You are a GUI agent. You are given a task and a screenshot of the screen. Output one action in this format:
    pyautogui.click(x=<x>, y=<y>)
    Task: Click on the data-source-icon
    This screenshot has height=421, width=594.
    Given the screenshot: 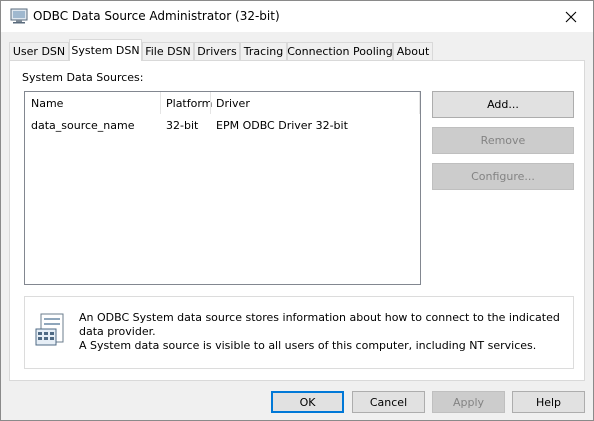 What is the action you would take?
    pyautogui.click(x=49, y=329)
    